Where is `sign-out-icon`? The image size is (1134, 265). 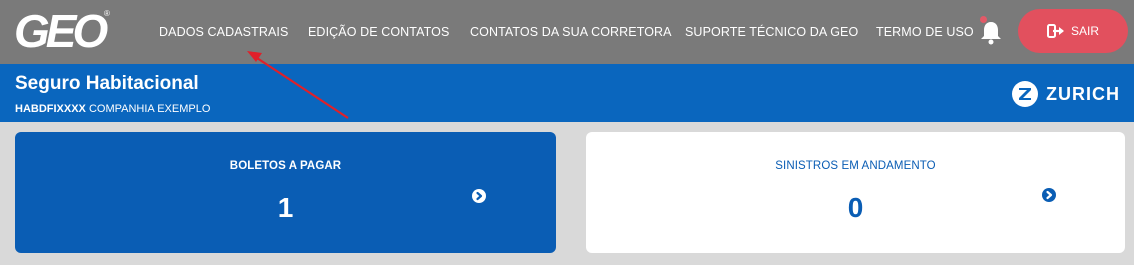 sign-out-icon is located at coordinates (1056, 31).